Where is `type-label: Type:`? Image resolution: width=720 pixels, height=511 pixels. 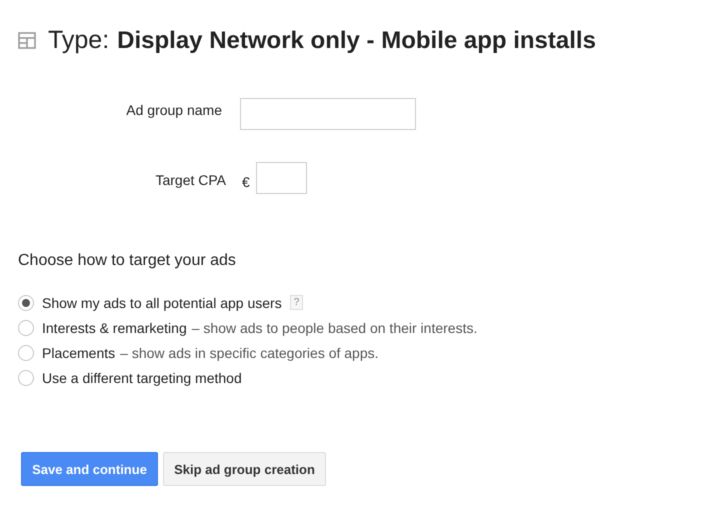 type-label: Type: is located at coordinates (79, 40).